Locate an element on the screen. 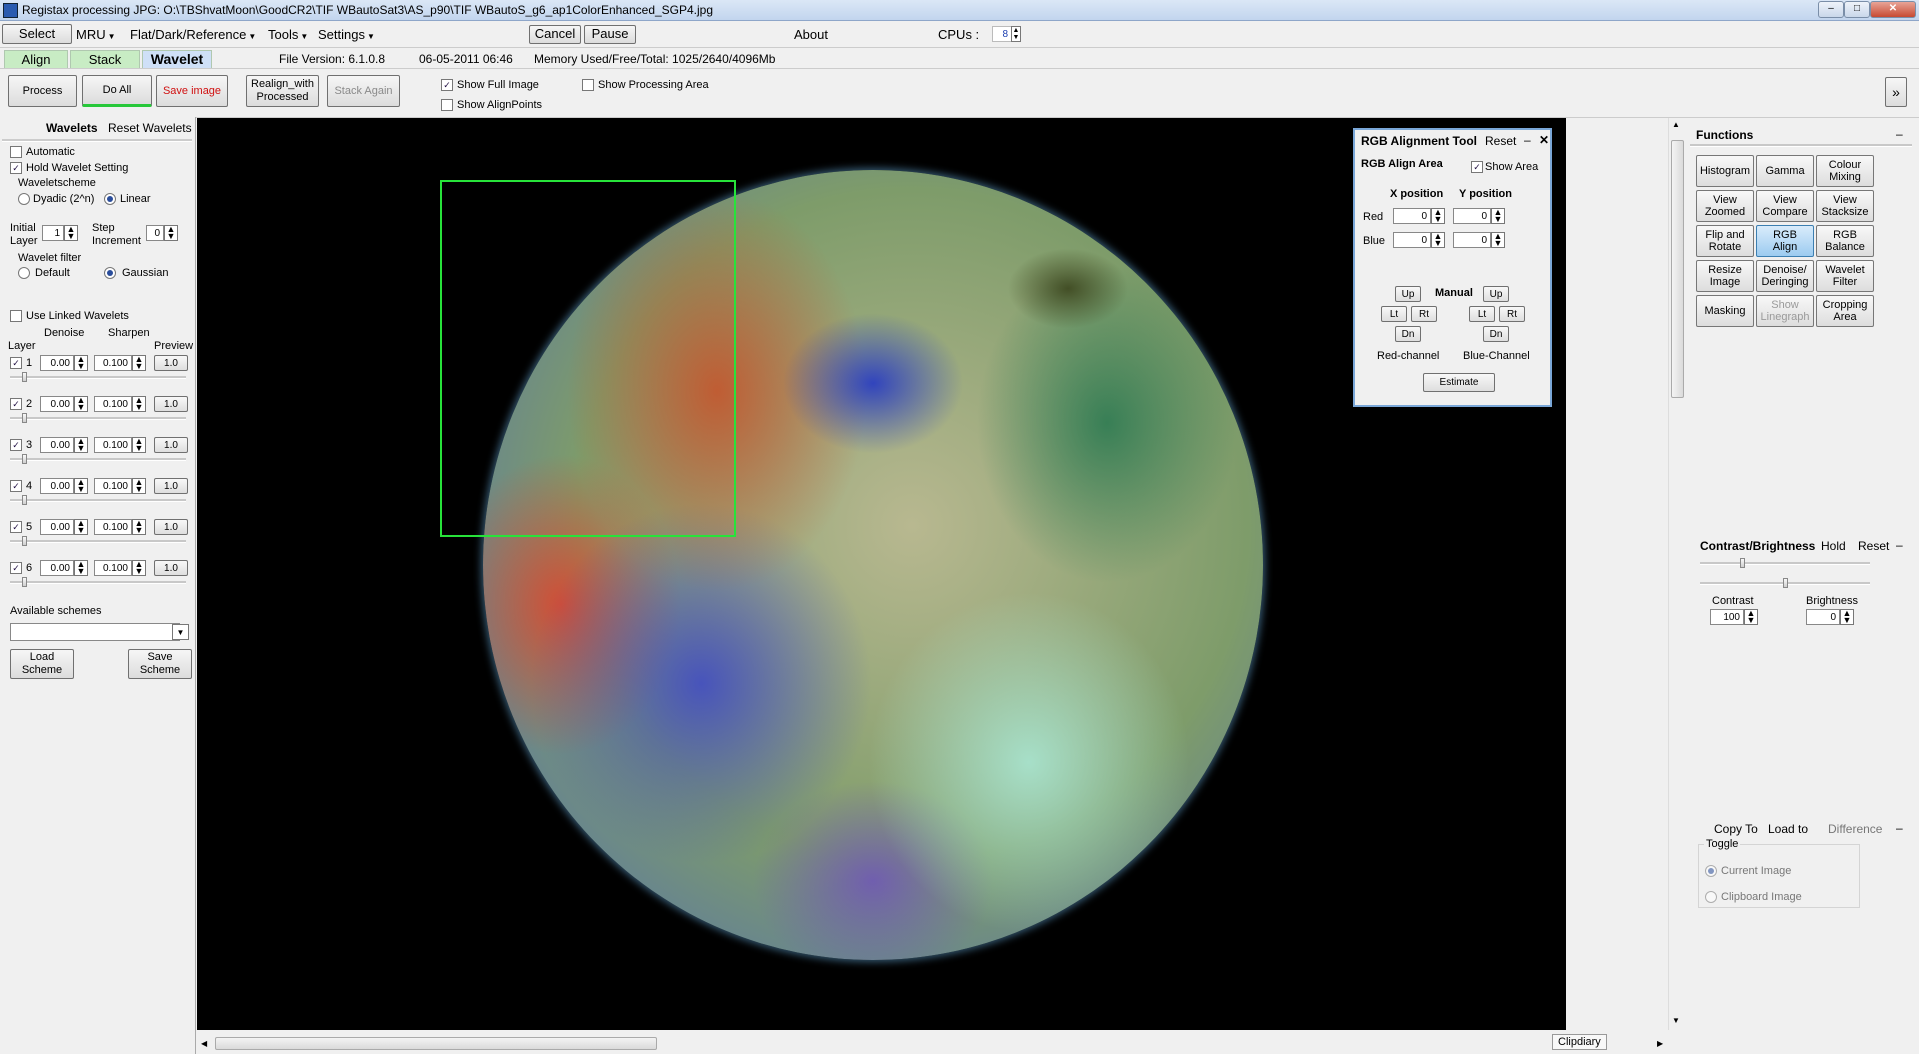 Image resolution: width=1919 pixels, height=1054 pixels. red-x-spinner-icon: ▲ ▼ is located at coordinates (1438, 216).